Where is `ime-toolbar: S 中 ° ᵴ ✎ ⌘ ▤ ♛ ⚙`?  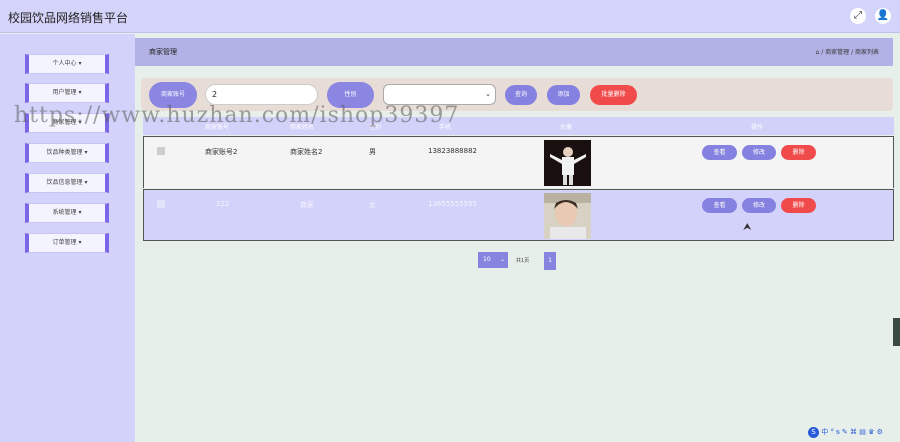 ime-toolbar: S 中 ° ᵴ ✎ ⌘ ▤ ♛ ⚙ is located at coordinates (845, 434).